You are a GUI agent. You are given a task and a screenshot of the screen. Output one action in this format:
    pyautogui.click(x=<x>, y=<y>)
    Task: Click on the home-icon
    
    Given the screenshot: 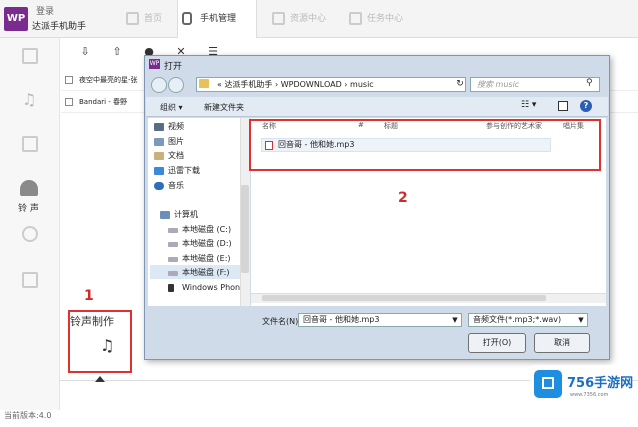 What is the action you would take?
    pyautogui.click(x=132, y=18)
    